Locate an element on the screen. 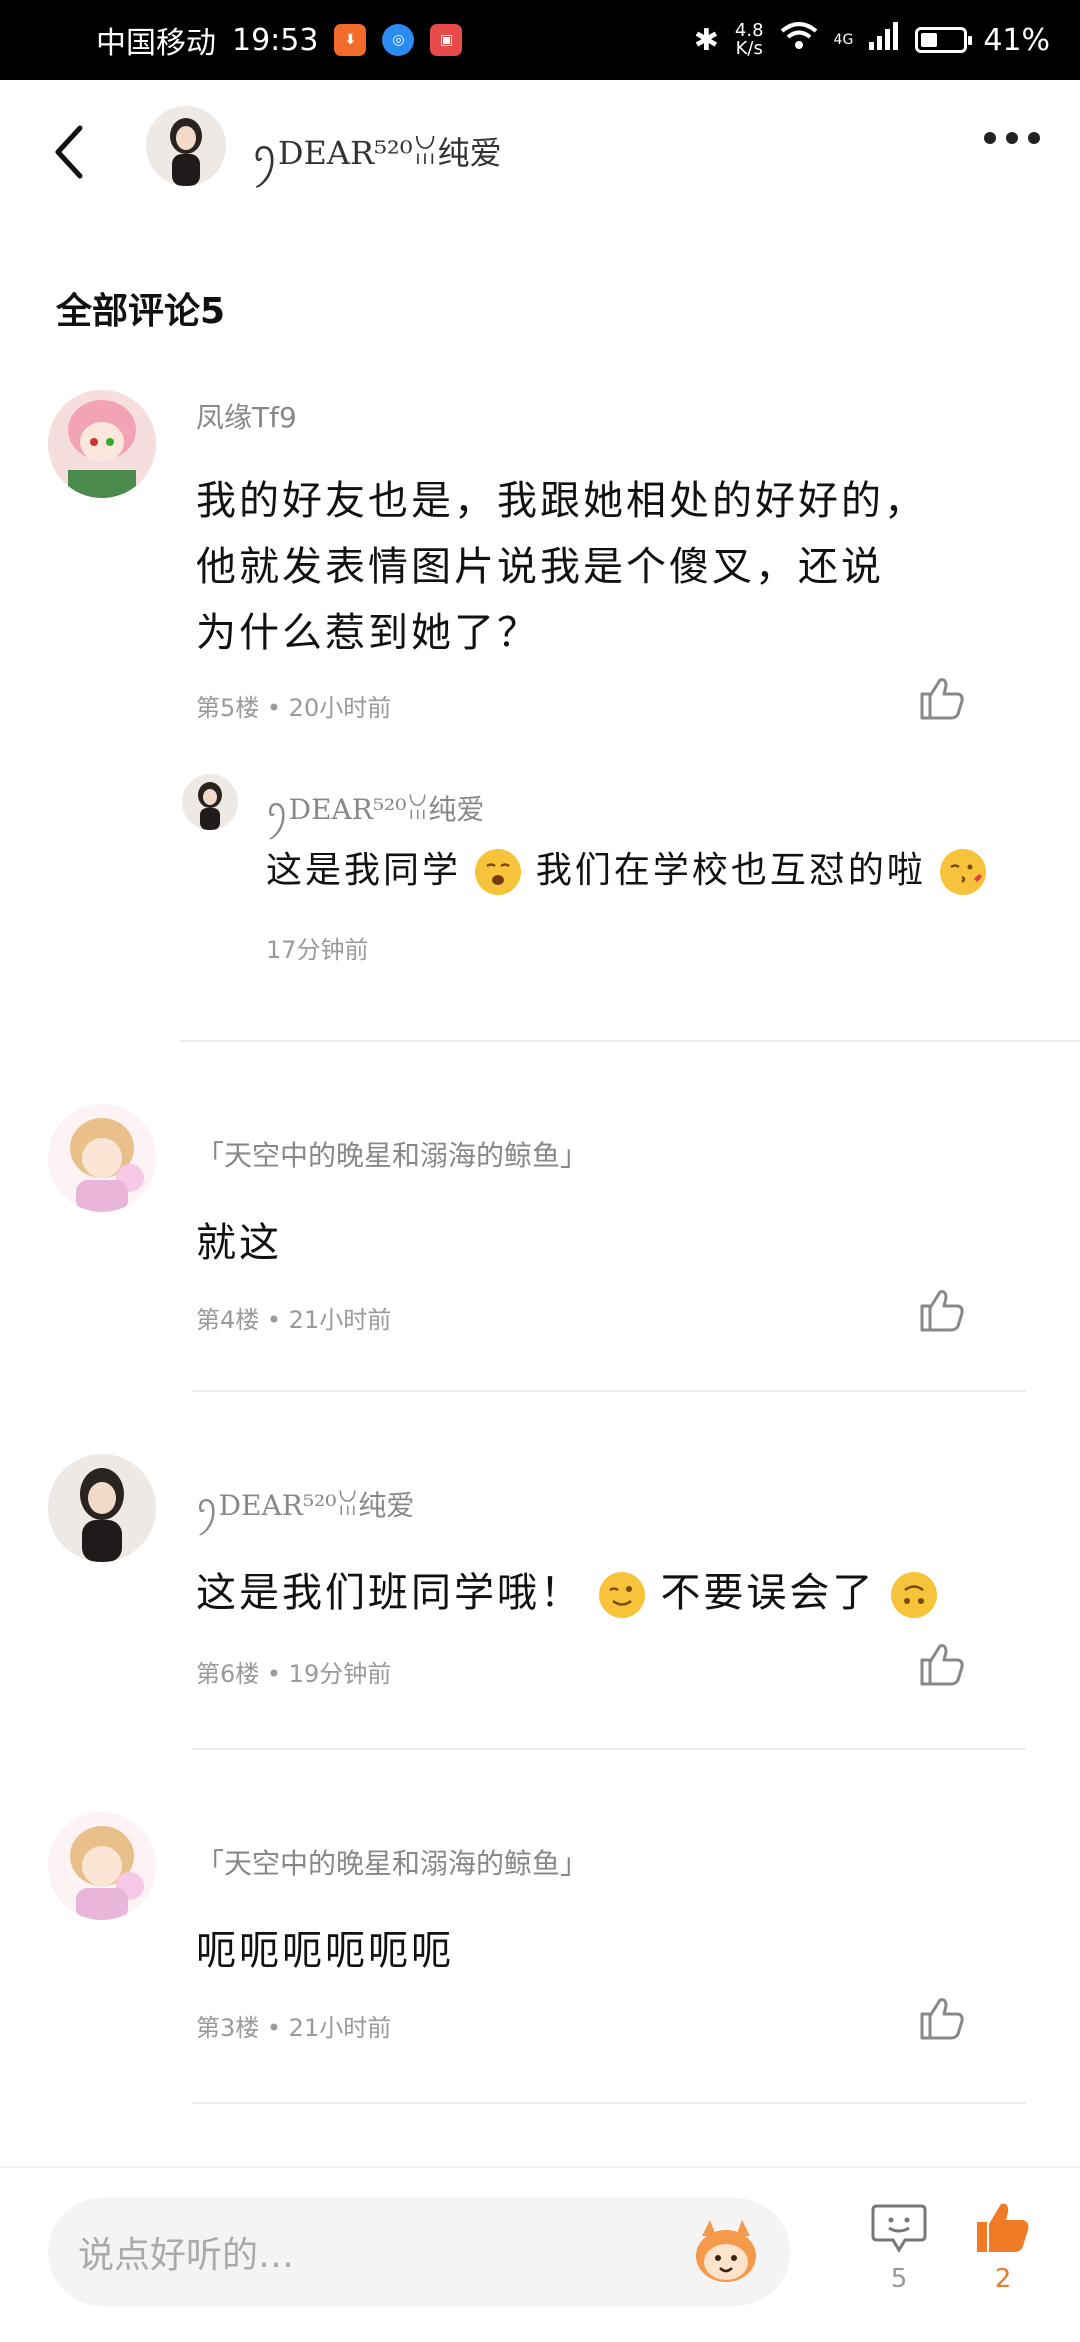 This screenshot has width=1080, height=2342. huawei-app-icon: ▣ is located at coordinates (446, 40).